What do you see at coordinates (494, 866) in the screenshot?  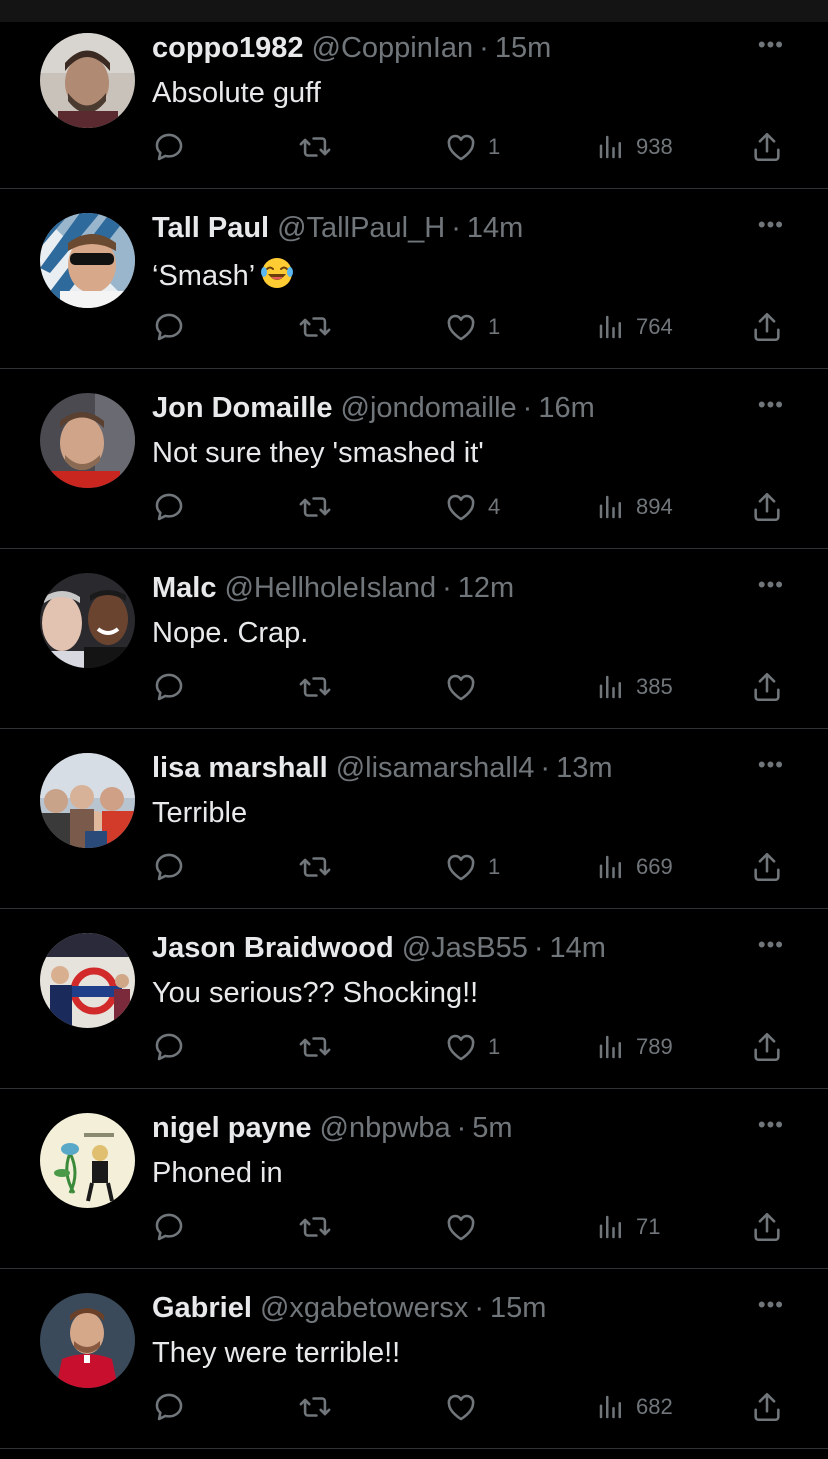 I see `like-count: 1` at bounding box center [494, 866].